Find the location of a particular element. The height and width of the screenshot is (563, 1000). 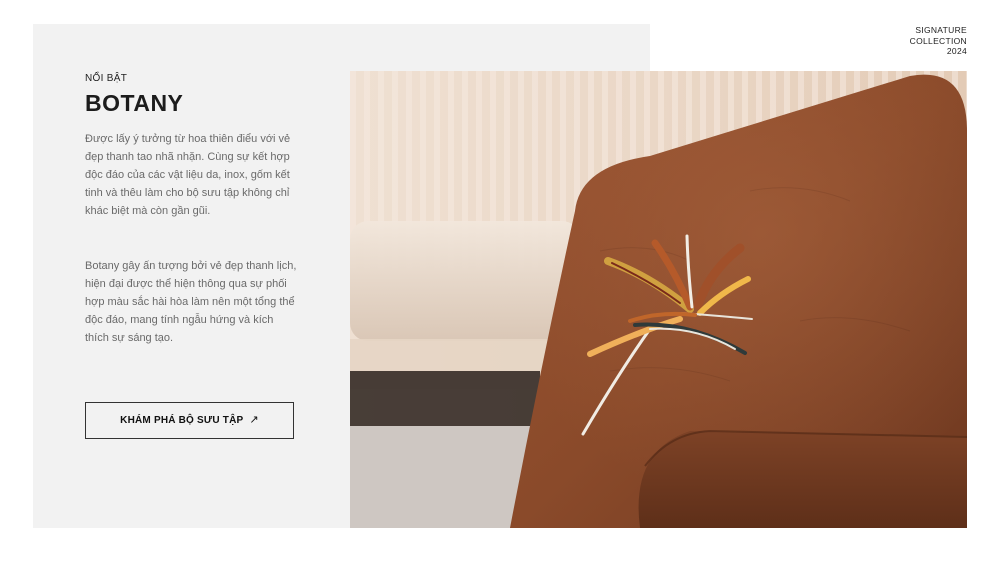

explore-collection-button: KHÁM PHÁ BỘ SƯU TẬP ↗ is located at coordinates (189, 420).